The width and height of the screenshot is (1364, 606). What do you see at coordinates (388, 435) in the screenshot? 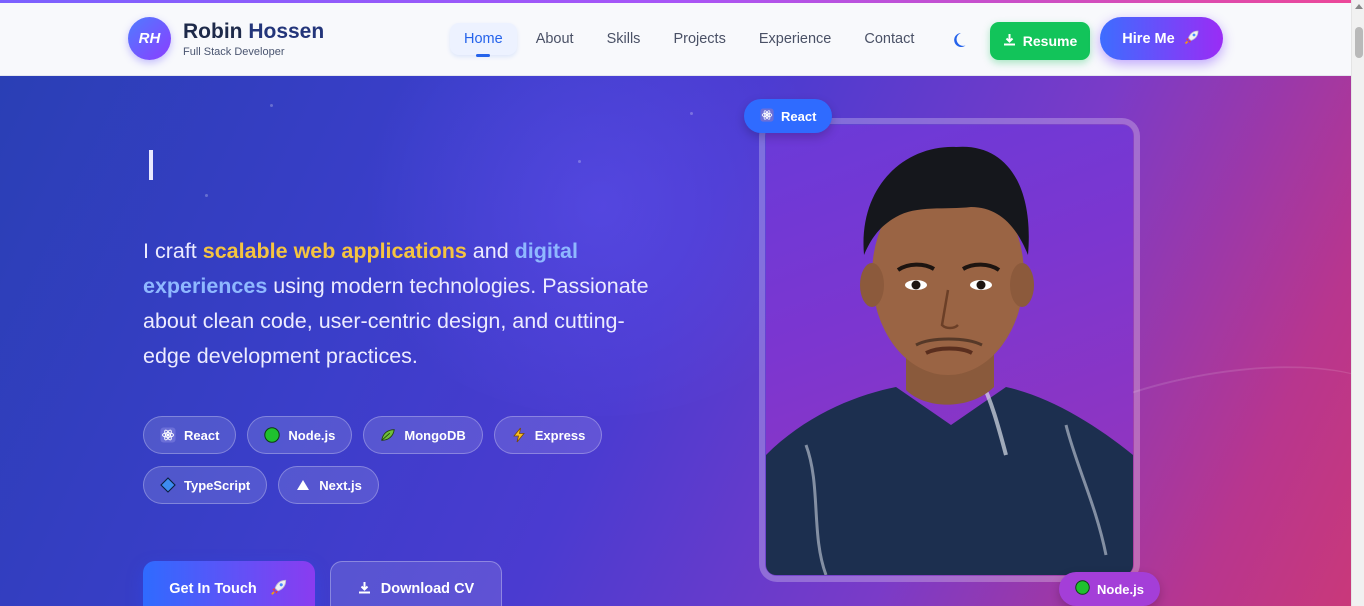
I see `mongodb-leaf-icon` at bounding box center [388, 435].